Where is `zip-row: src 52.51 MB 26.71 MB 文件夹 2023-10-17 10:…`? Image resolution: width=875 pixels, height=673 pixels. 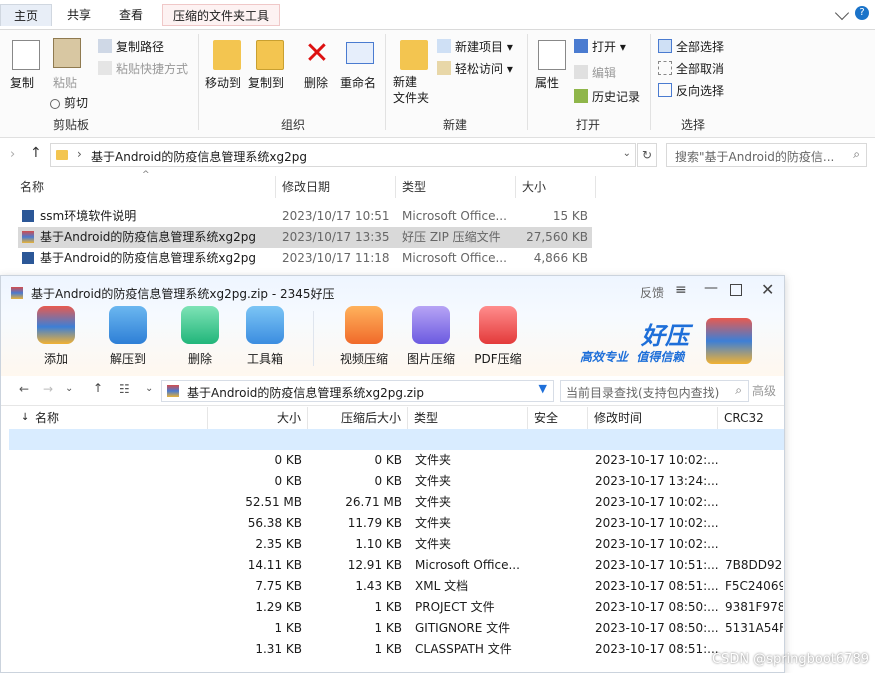
zip-row: src 52.51 MB 26.71 MB 文件夹 2023-10-17 10:… is located at coordinates (396, 502).